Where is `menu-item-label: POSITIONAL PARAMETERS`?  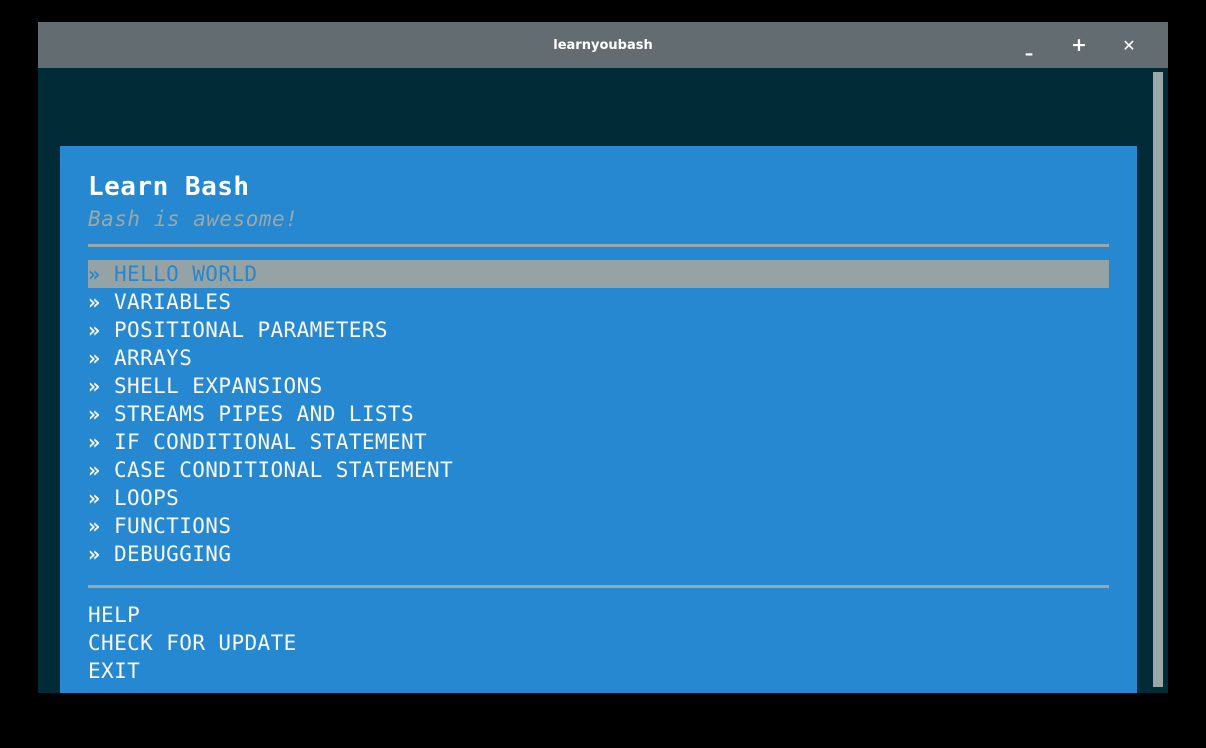 menu-item-label: POSITIONAL PARAMETERS is located at coordinates (251, 330).